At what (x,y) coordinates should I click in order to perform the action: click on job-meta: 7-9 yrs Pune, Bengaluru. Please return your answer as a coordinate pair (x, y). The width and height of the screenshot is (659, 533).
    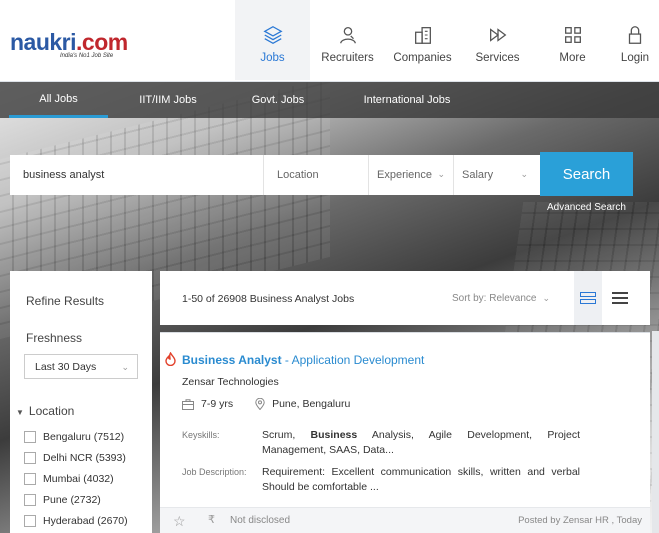
    Looking at the image, I should click on (266, 404).